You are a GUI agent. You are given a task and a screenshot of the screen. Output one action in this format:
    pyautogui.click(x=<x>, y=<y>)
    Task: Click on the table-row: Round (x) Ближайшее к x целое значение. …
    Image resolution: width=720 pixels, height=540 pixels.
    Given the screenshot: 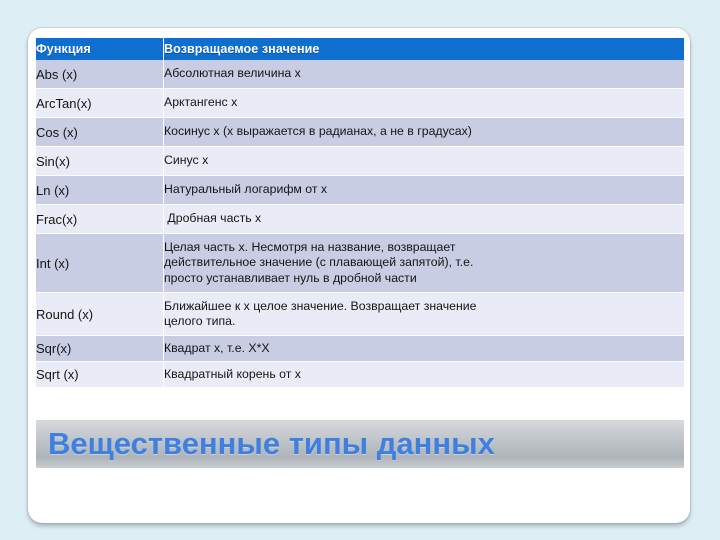 What is the action you would take?
    pyautogui.click(x=360, y=314)
    